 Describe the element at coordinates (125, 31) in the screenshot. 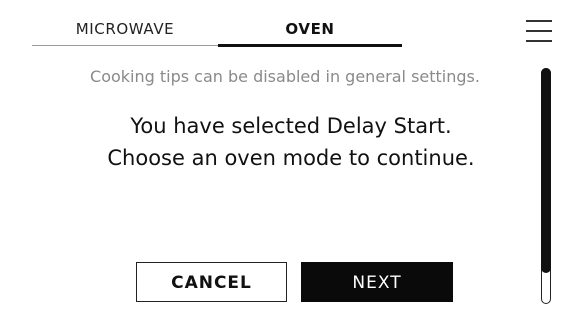

I see `tab-microwave: MICROWAVE` at that location.